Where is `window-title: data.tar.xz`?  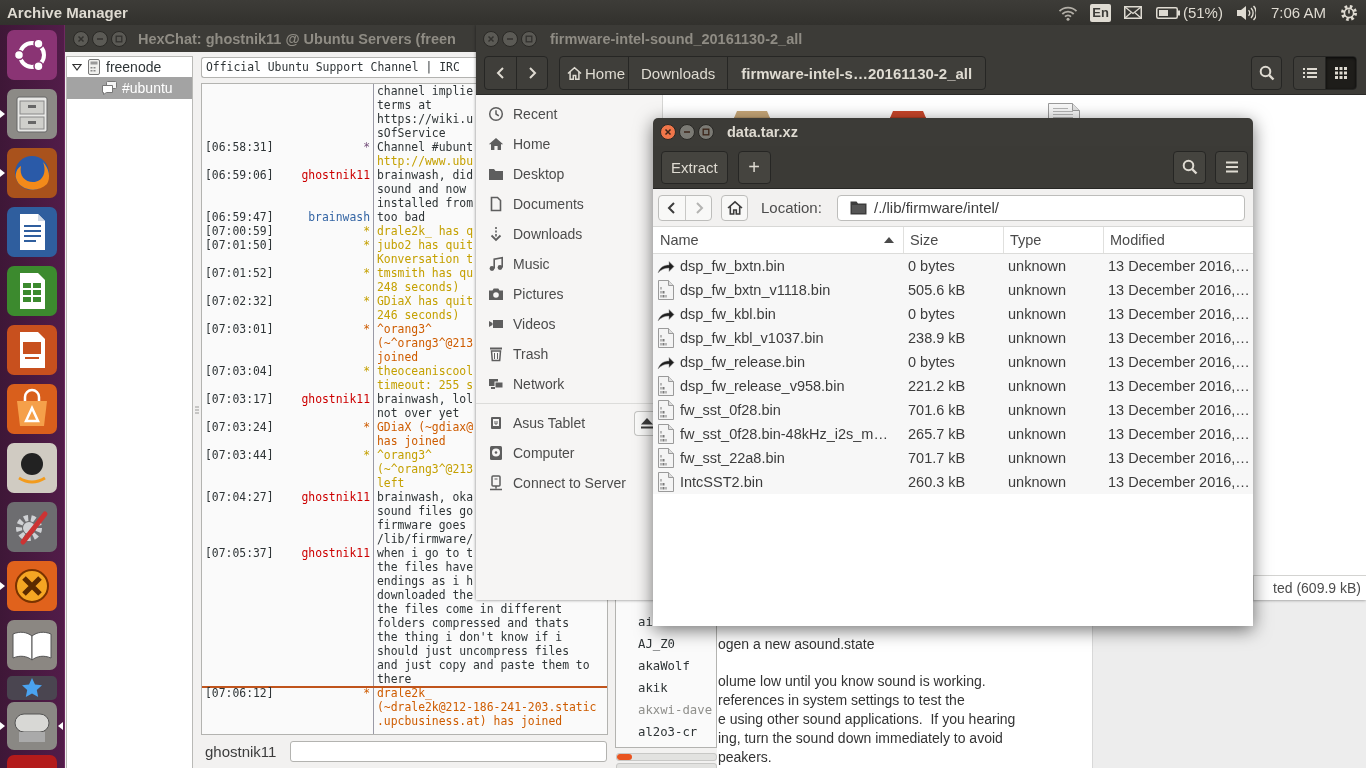 window-title: data.tar.xz is located at coordinates (762, 132).